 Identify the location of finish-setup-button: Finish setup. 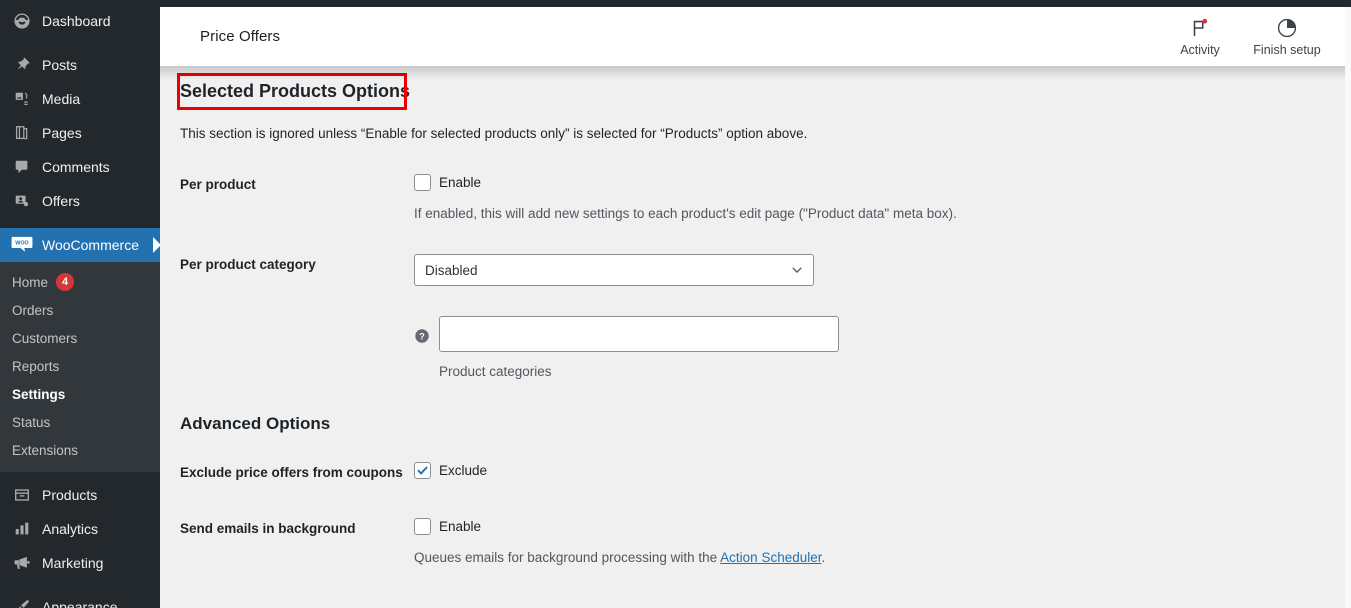
(1287, 36).